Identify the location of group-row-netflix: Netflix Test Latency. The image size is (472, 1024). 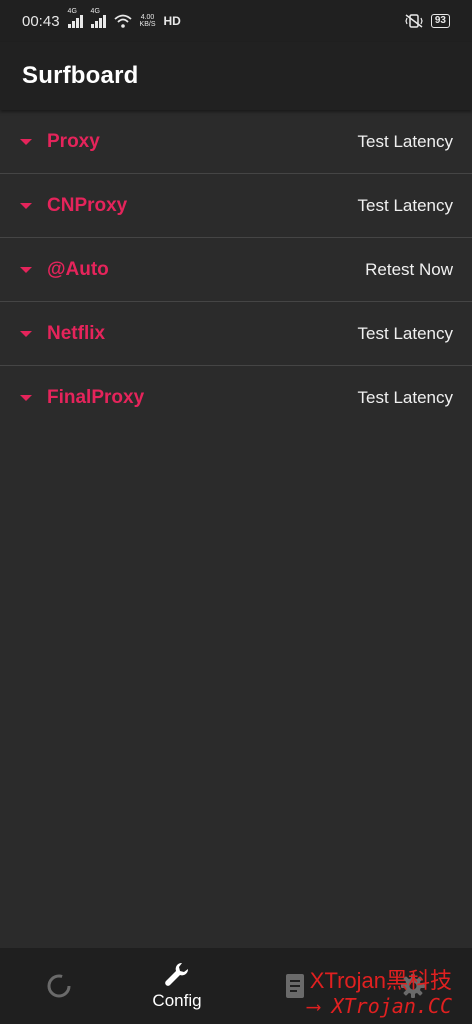
(236, 334).